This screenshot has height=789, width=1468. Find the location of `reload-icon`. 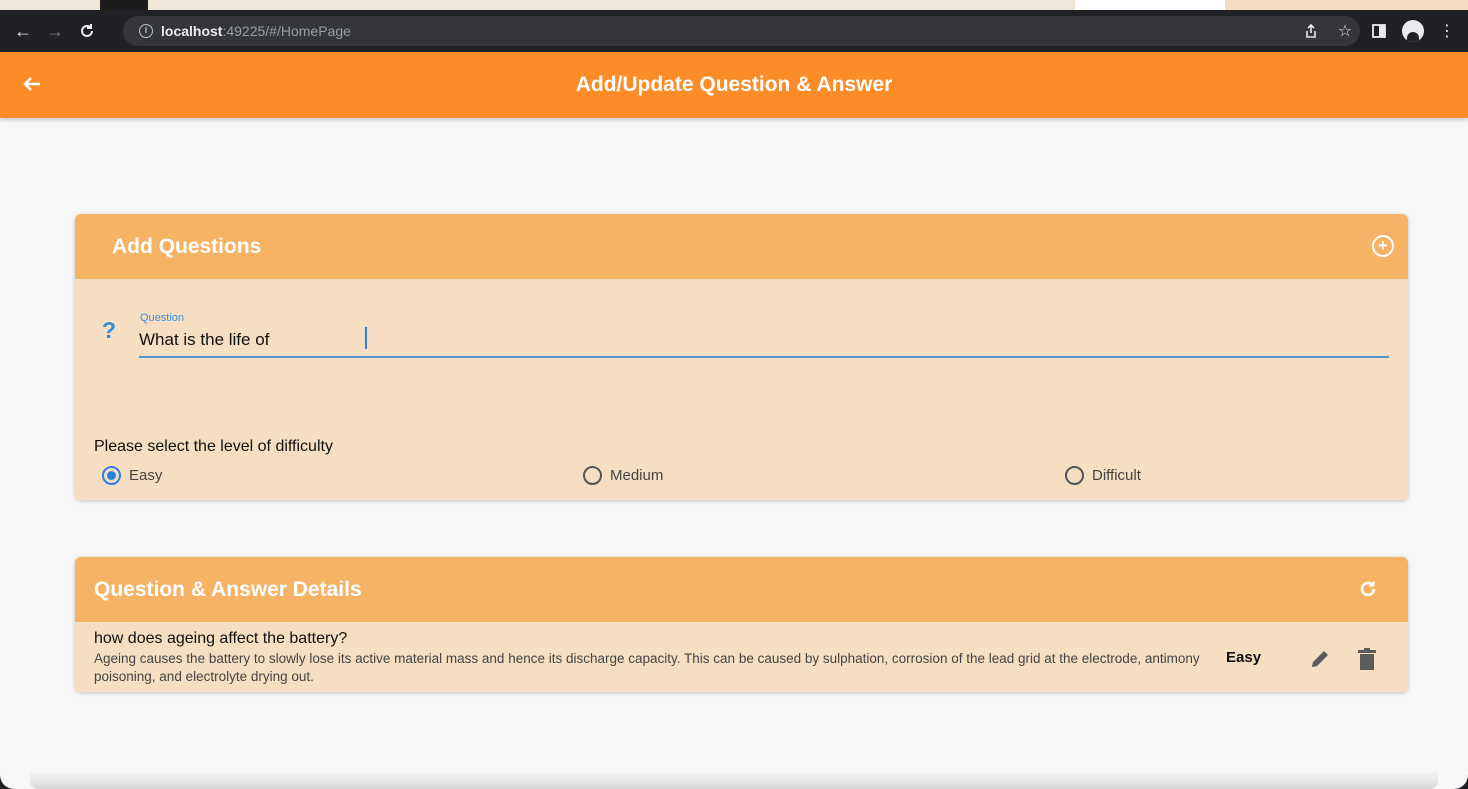

reload-icon is located at coordinates (87, 31).